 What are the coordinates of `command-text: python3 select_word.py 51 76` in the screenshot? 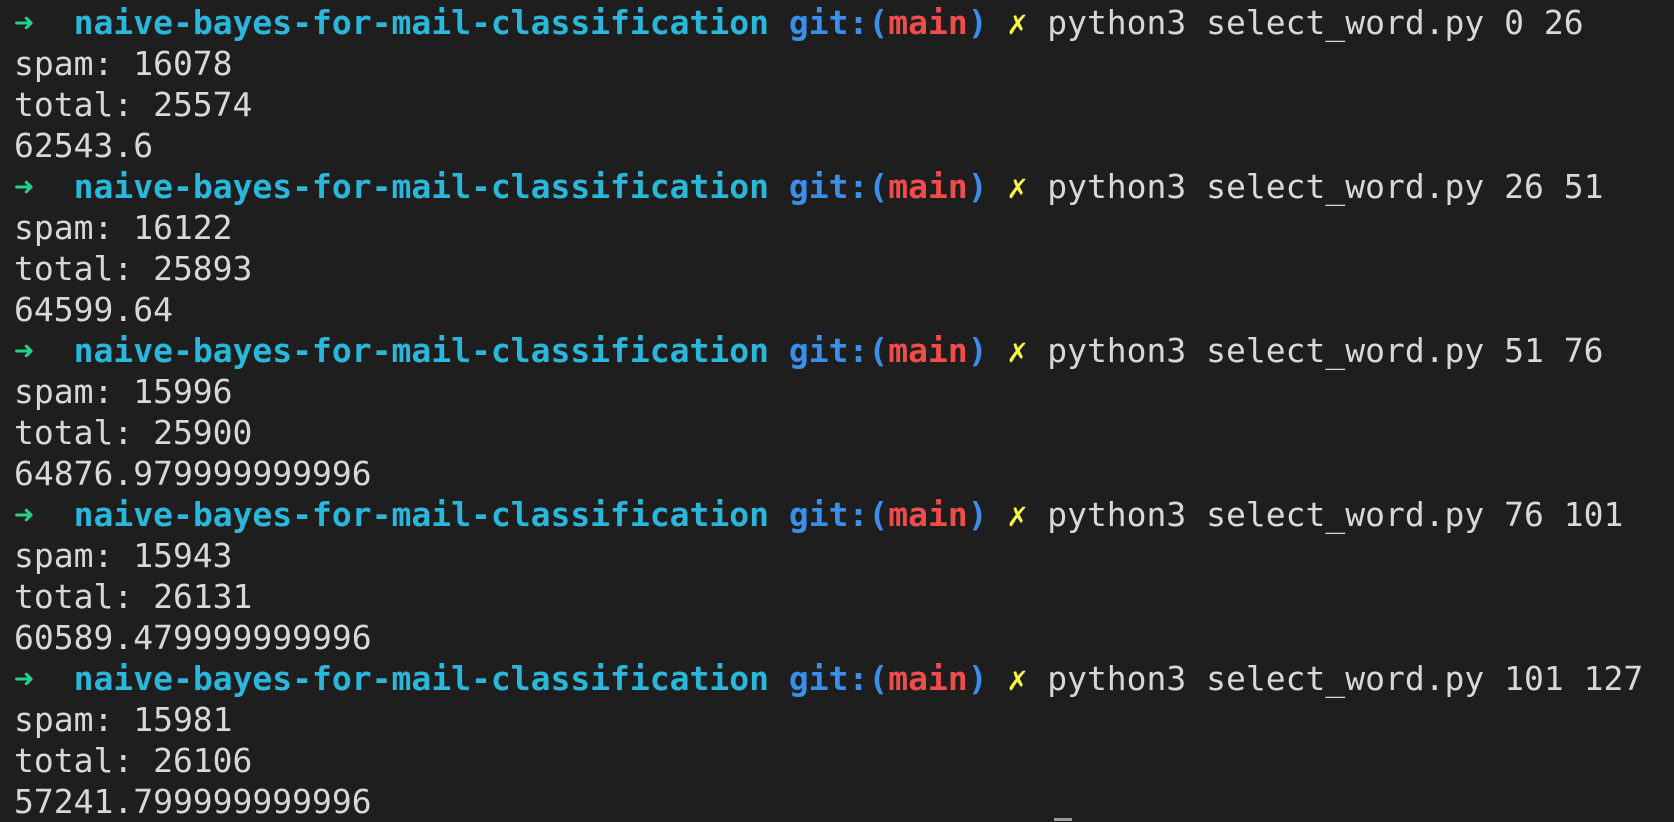 It's located at (1325, 350).